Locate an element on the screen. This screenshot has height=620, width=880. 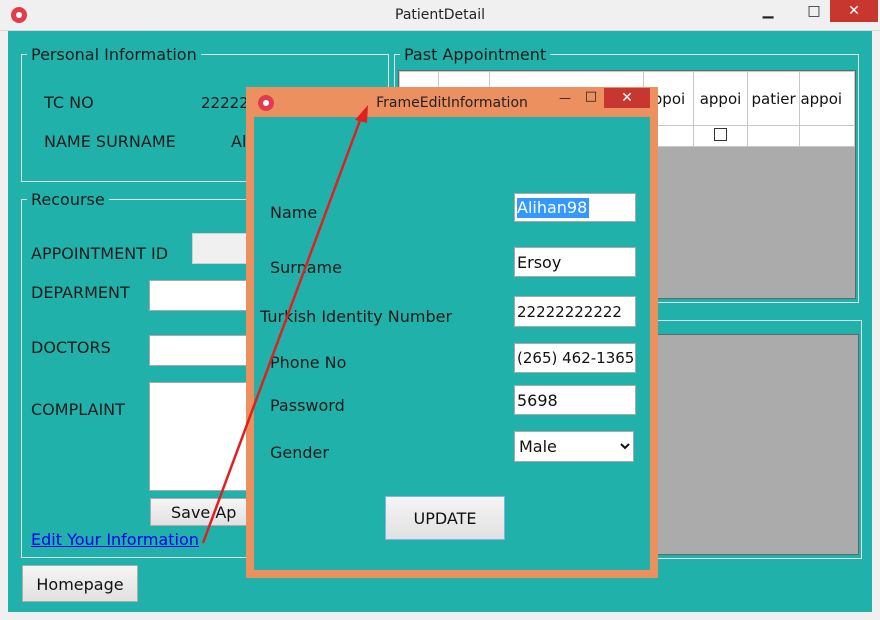
arrow-head is located at coordinates (361, 114).